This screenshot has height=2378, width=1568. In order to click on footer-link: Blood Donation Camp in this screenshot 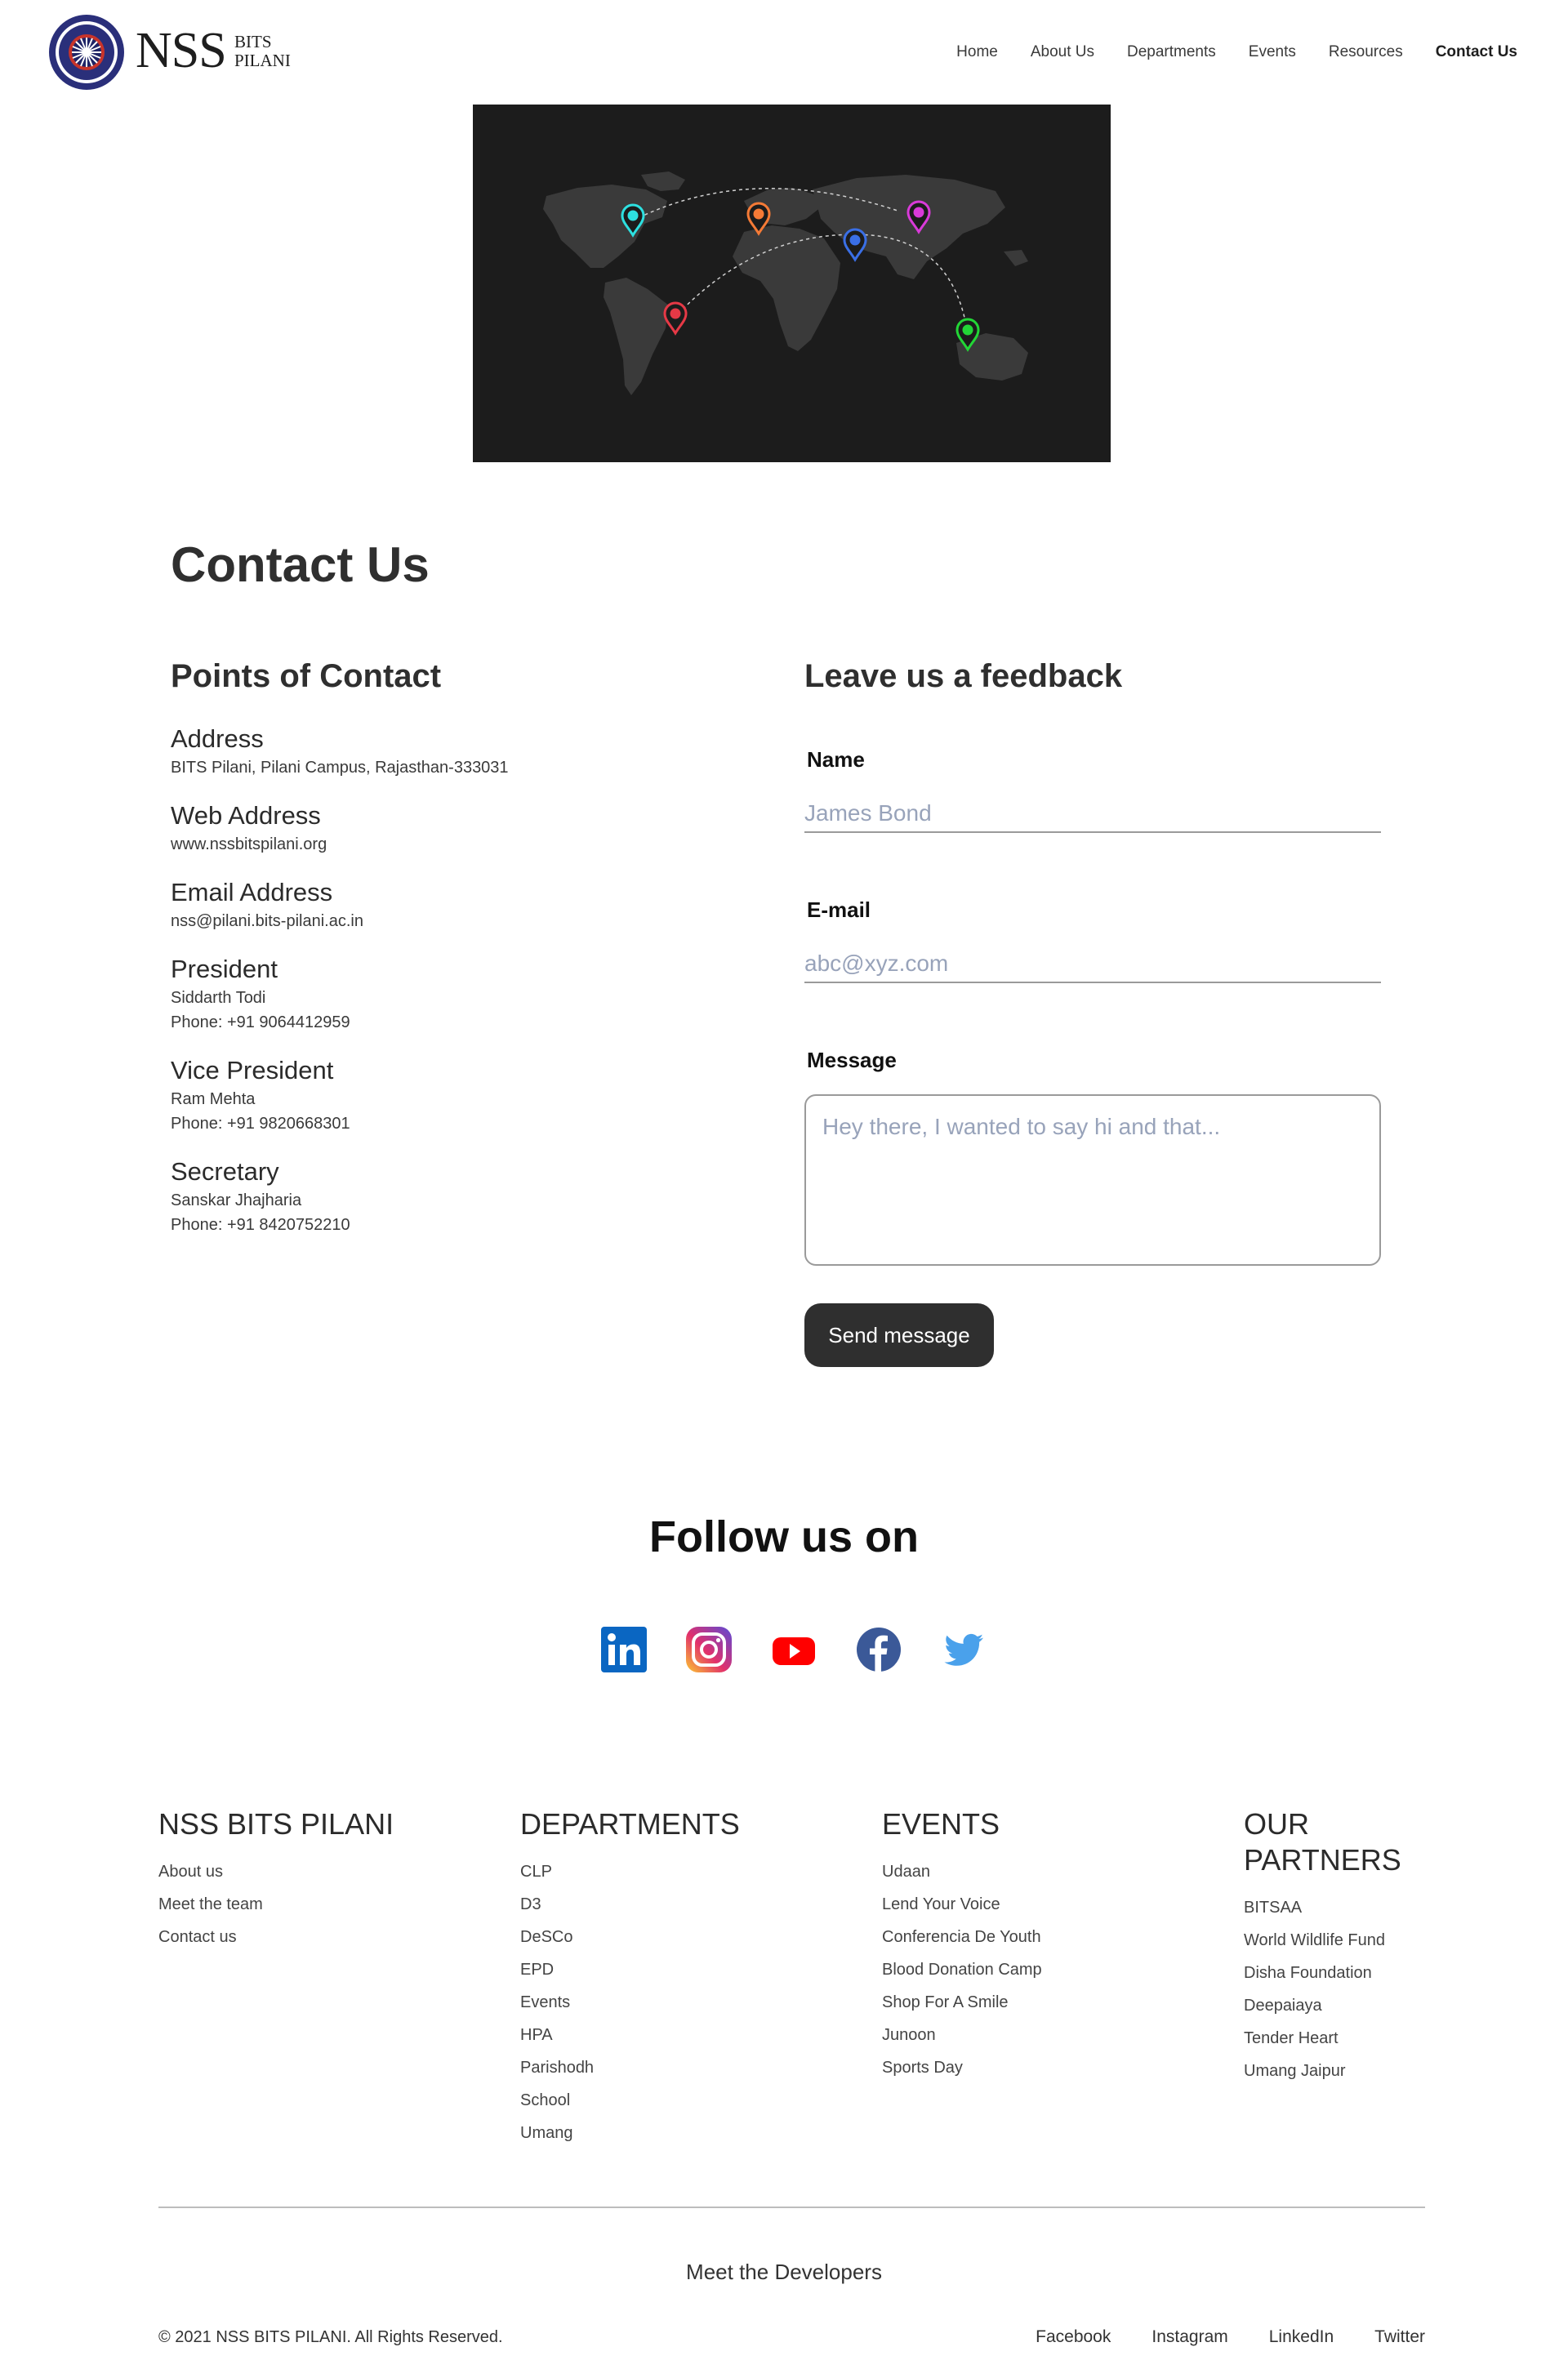, I will do `click(1037, 1969)`.